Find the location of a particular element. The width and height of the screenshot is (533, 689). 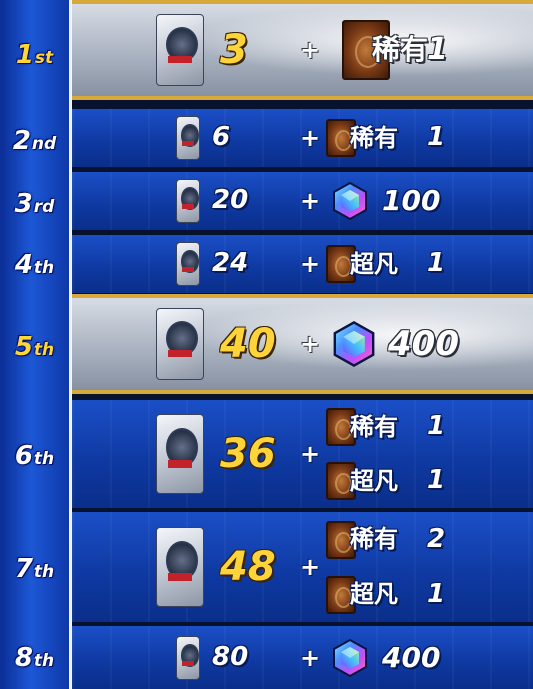

reward-row-4: 24 + 超凡 1 is located at coordinates (302, 264).